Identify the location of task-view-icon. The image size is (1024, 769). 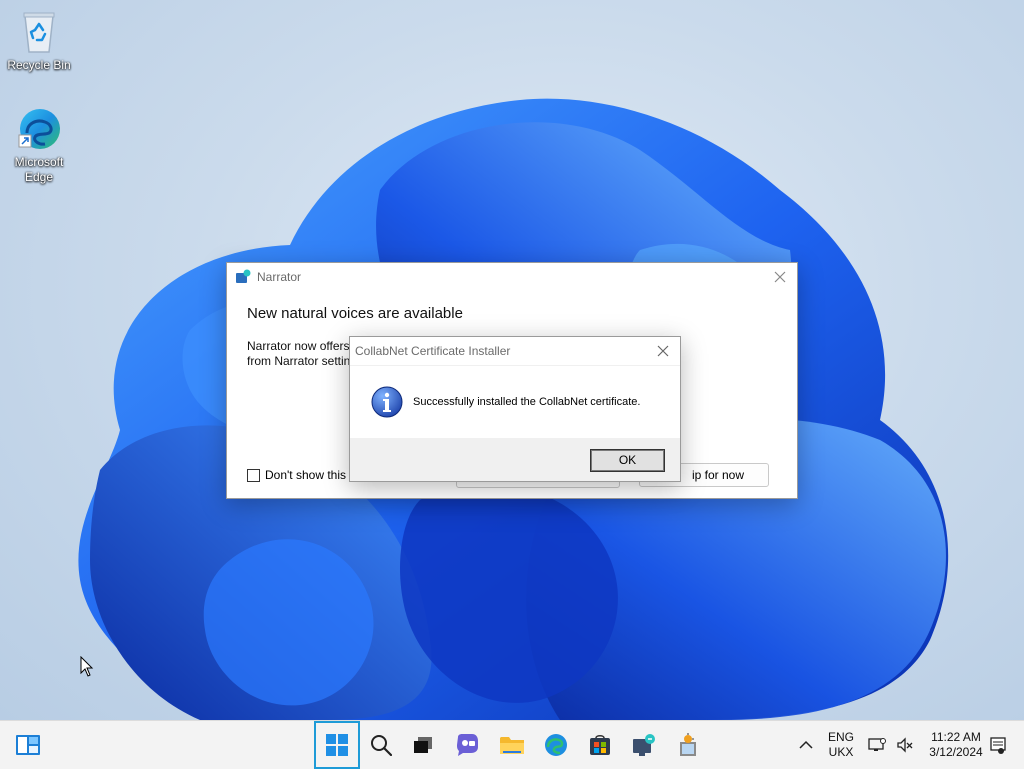
(423, 745).